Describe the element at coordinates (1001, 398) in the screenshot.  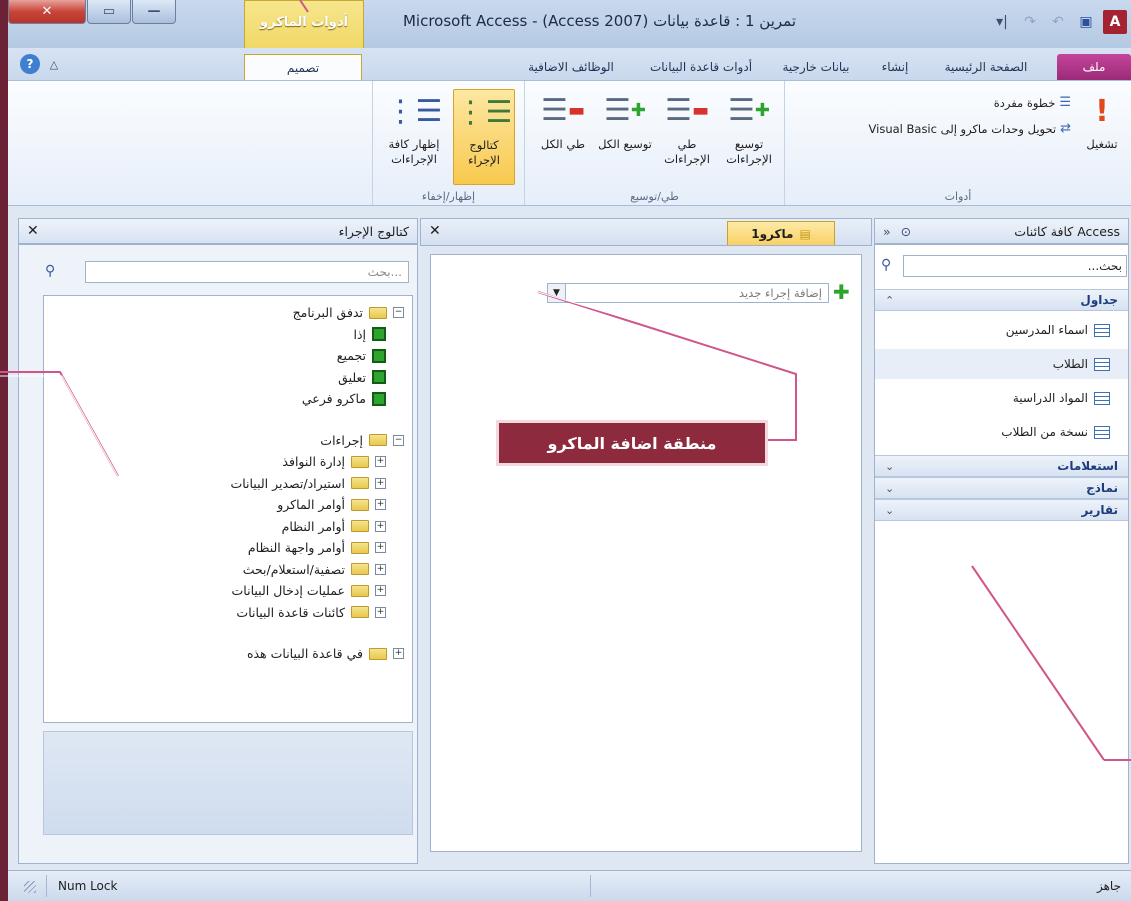
I see `nav-item-subjects-table: المواد الدراسية` at that location.